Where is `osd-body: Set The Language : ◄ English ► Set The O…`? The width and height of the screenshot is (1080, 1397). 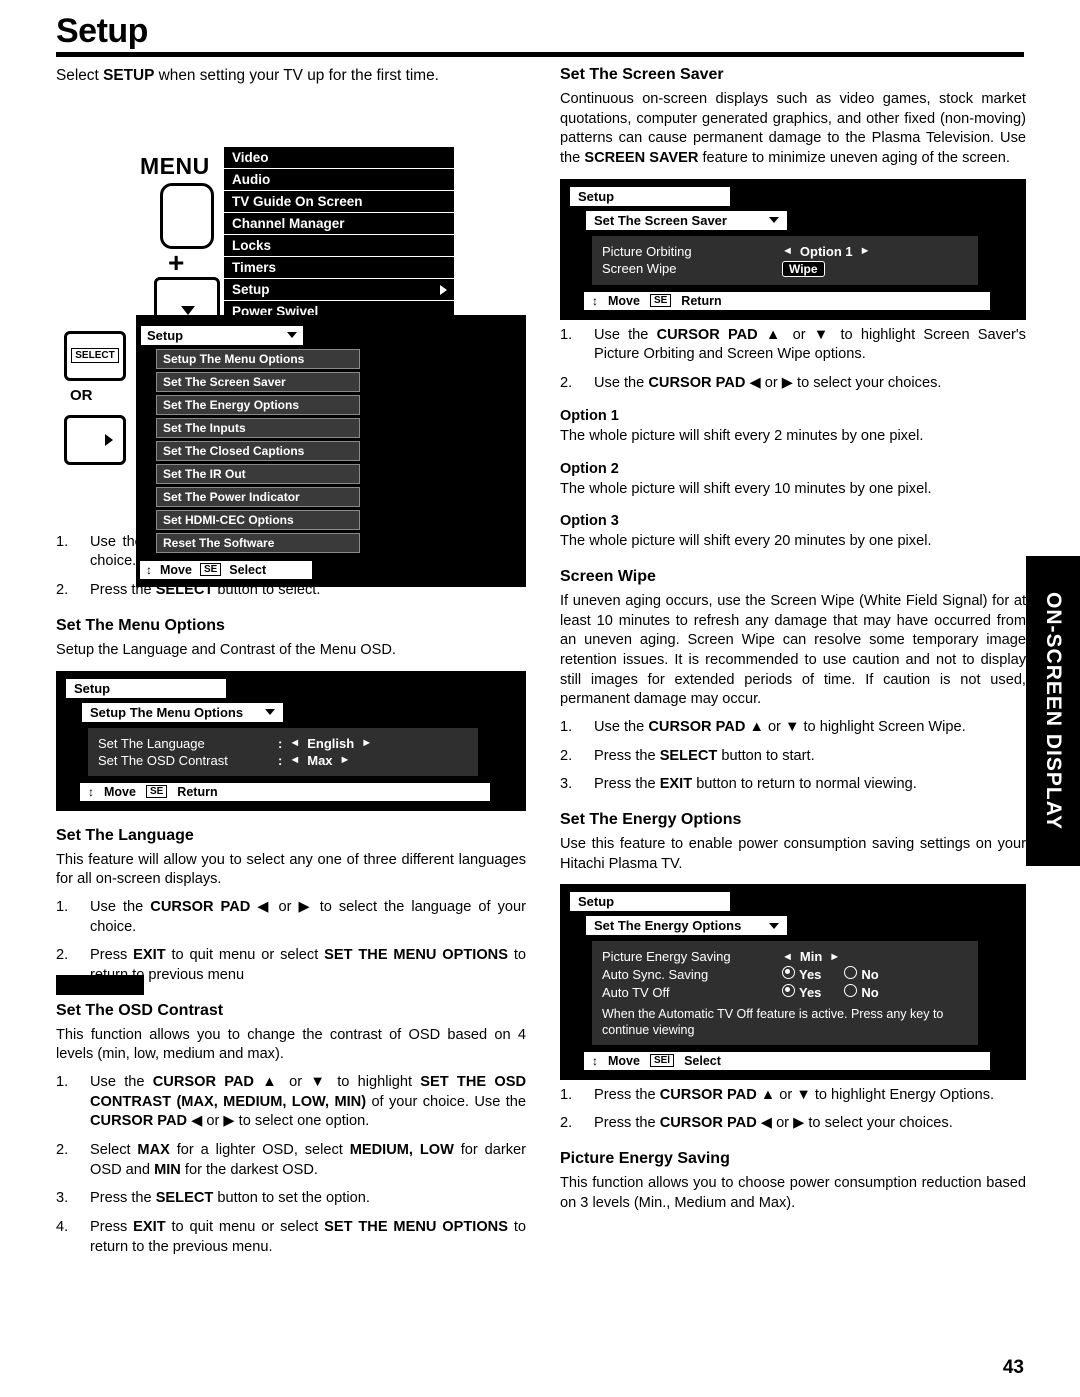
osd-body: Set The Language : ◄ English ► Set The O… is located at coordinates (283, 751).